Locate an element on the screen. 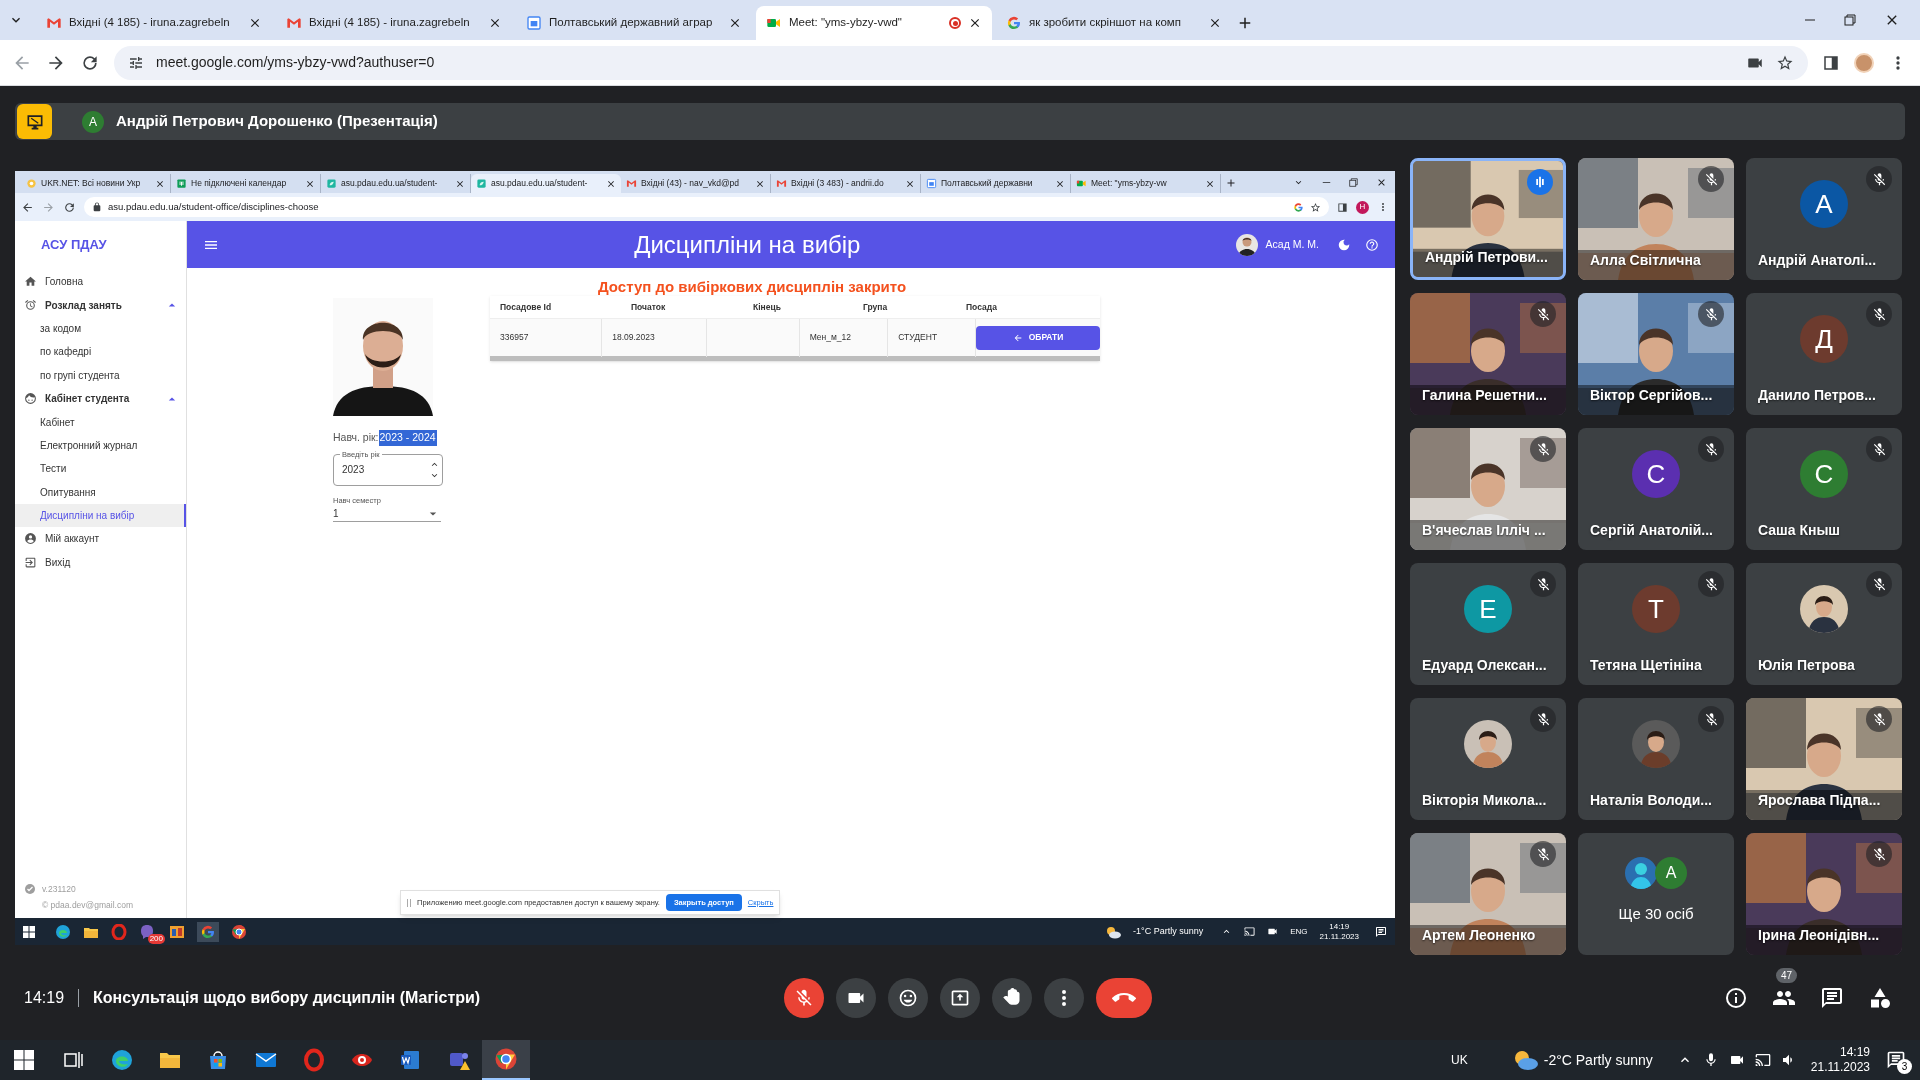 The height and width of the screenshot is (1080, 1920). participant-tile: Артем Леоненко is located at coordinates (1488, 894).